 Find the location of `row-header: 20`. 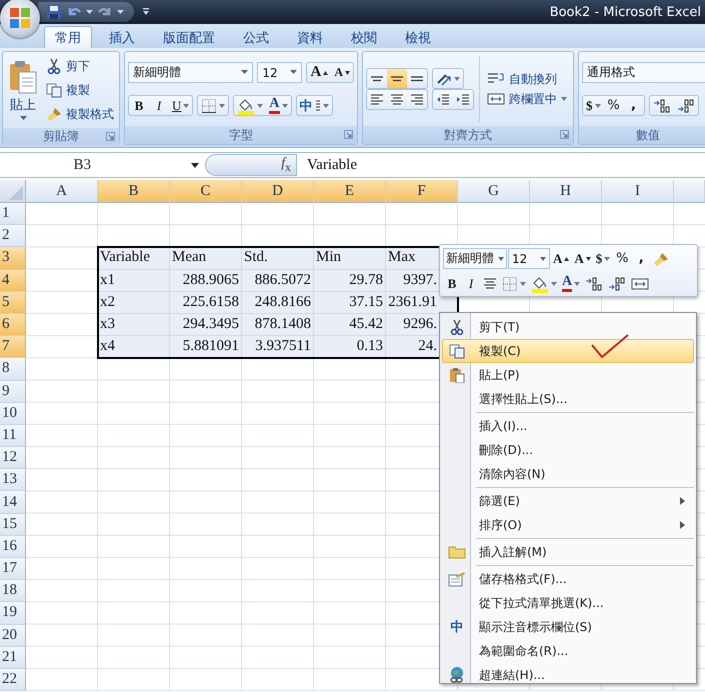

row-header: 20 is located at coordinates (13, 635).